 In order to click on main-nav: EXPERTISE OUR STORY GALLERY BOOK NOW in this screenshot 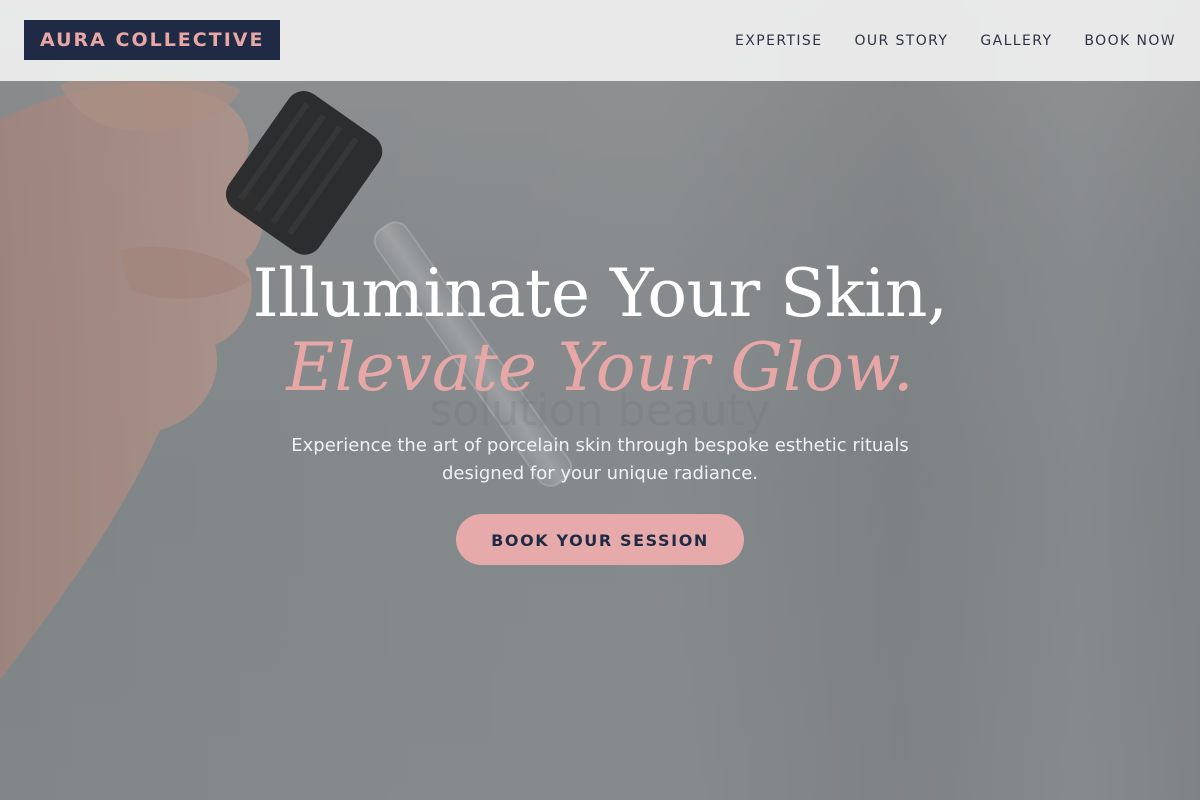, I will do `click(955, 40)`.